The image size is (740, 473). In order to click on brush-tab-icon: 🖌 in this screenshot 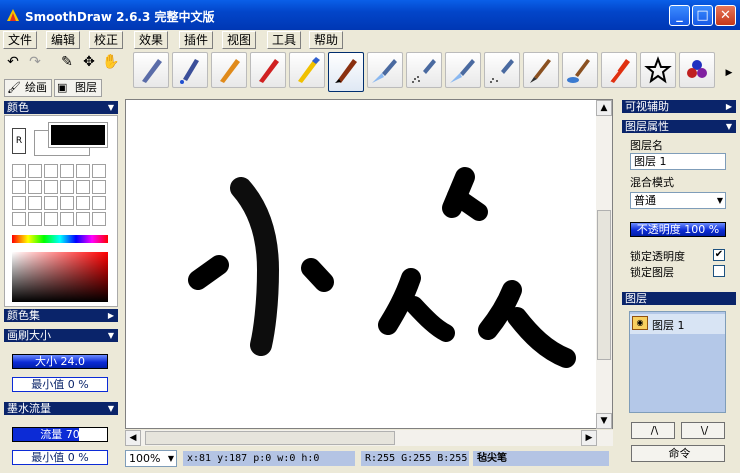, I will do `click(14, 87)`.